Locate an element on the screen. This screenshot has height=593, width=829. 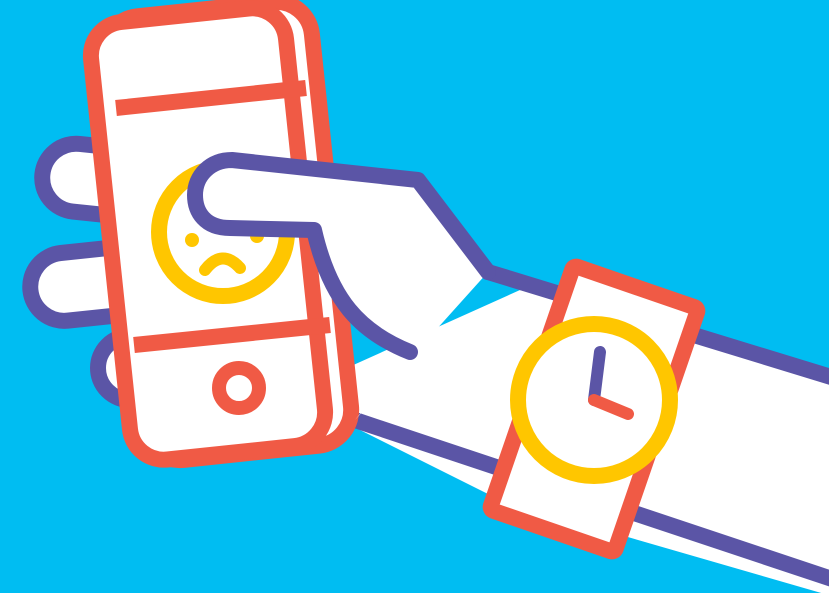
clock-hour-hand is located at coordinates (597, 376).